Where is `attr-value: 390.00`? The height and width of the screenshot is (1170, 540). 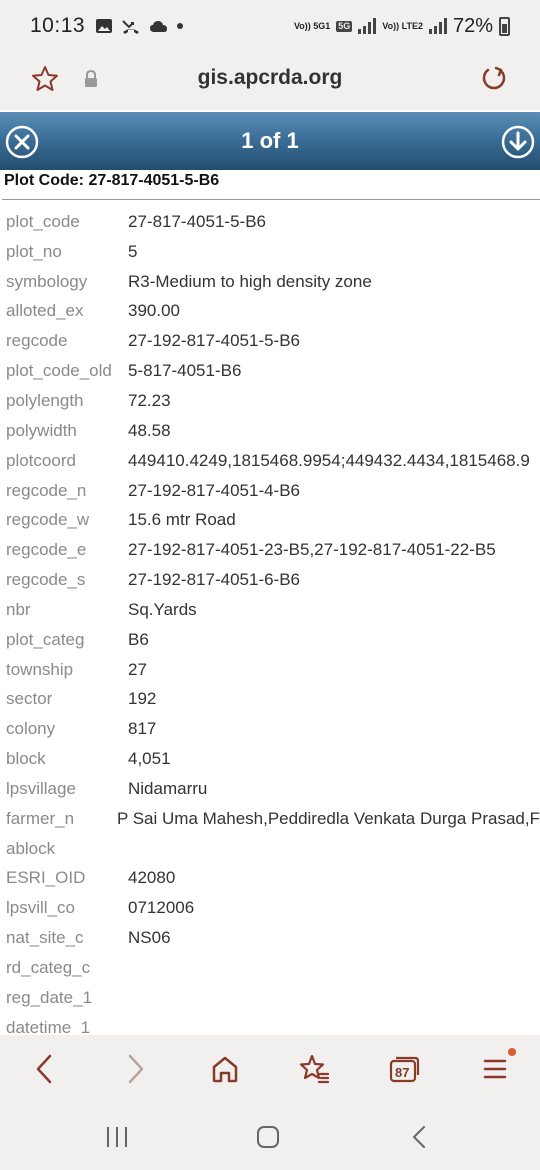
attr-value: 390.00 is located at coordinates (154, 311).